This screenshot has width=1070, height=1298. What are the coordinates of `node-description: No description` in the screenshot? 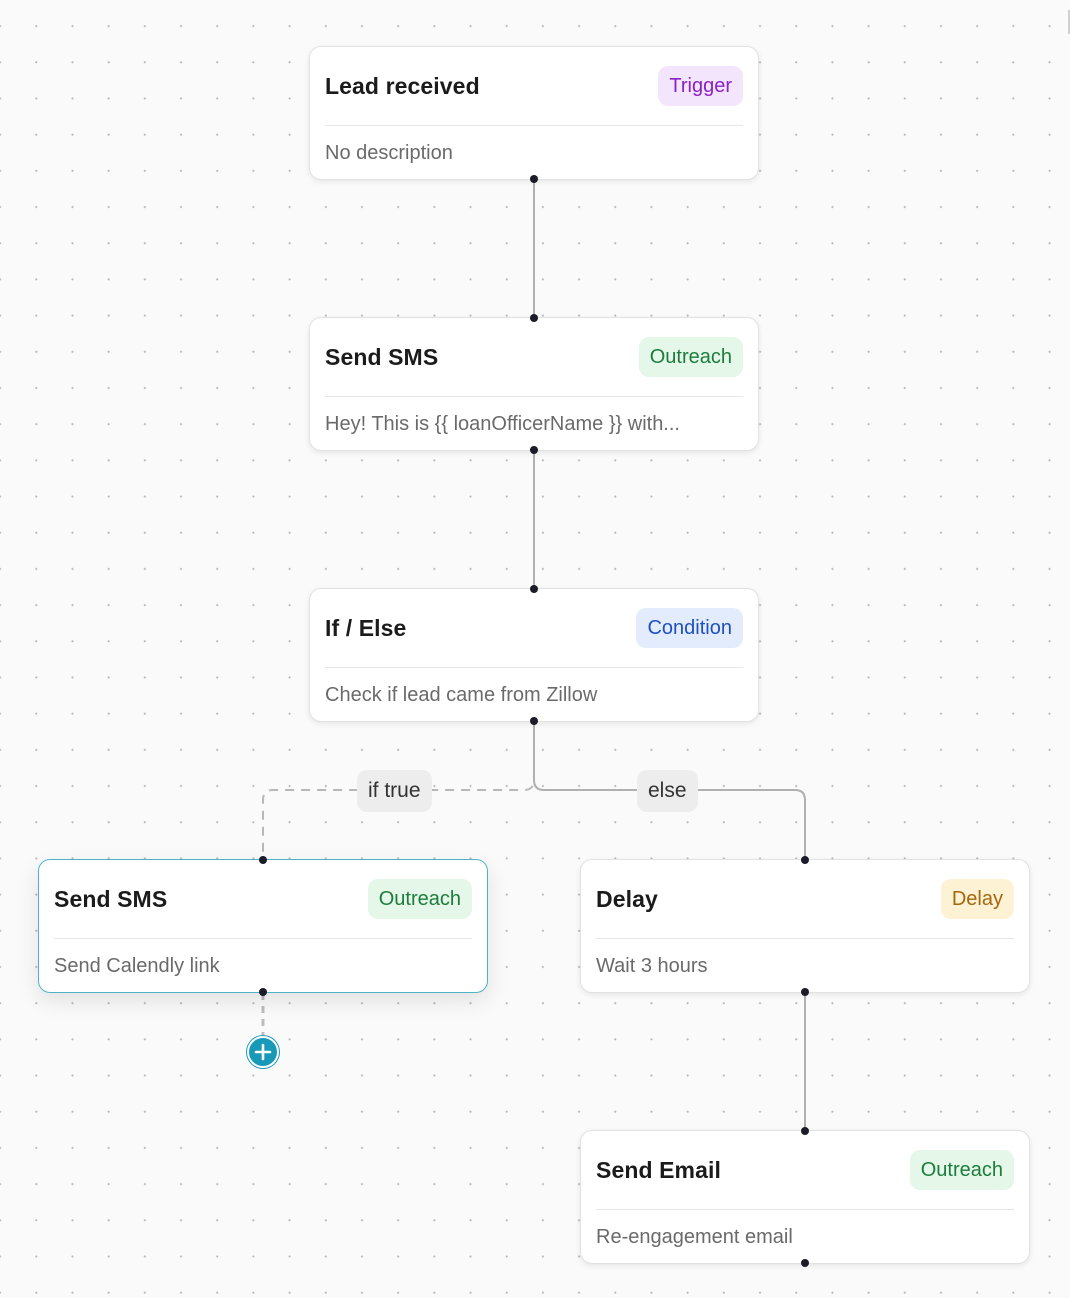 It's located at (389, 152).